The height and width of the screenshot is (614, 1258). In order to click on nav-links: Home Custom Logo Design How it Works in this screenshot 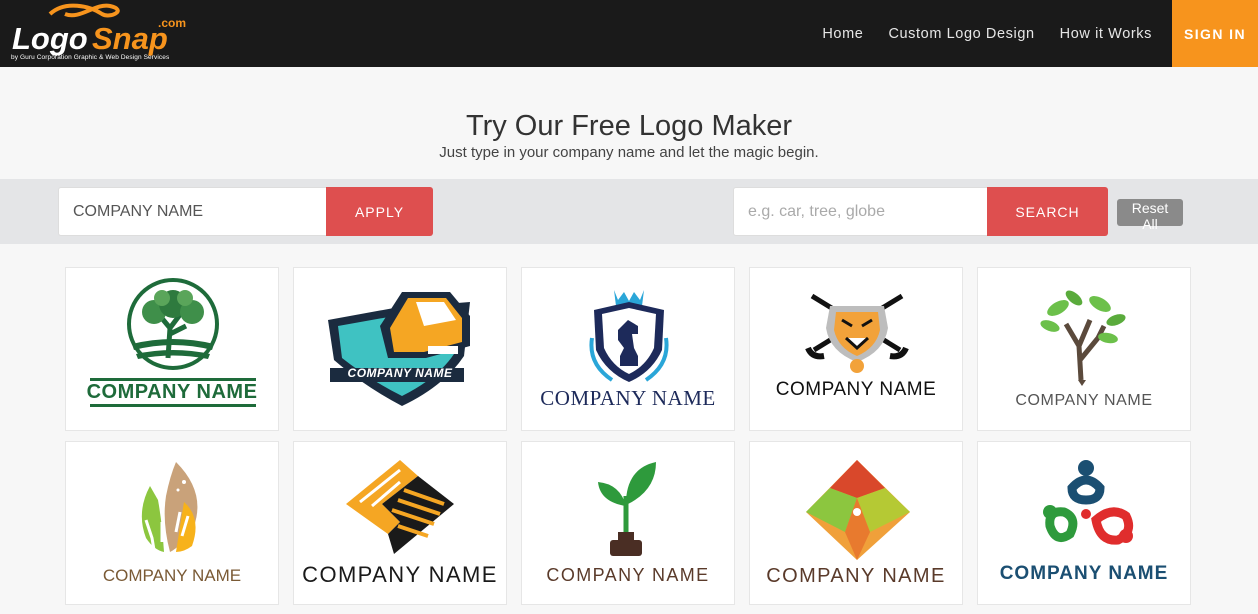, I will do `click(974, 33)`.